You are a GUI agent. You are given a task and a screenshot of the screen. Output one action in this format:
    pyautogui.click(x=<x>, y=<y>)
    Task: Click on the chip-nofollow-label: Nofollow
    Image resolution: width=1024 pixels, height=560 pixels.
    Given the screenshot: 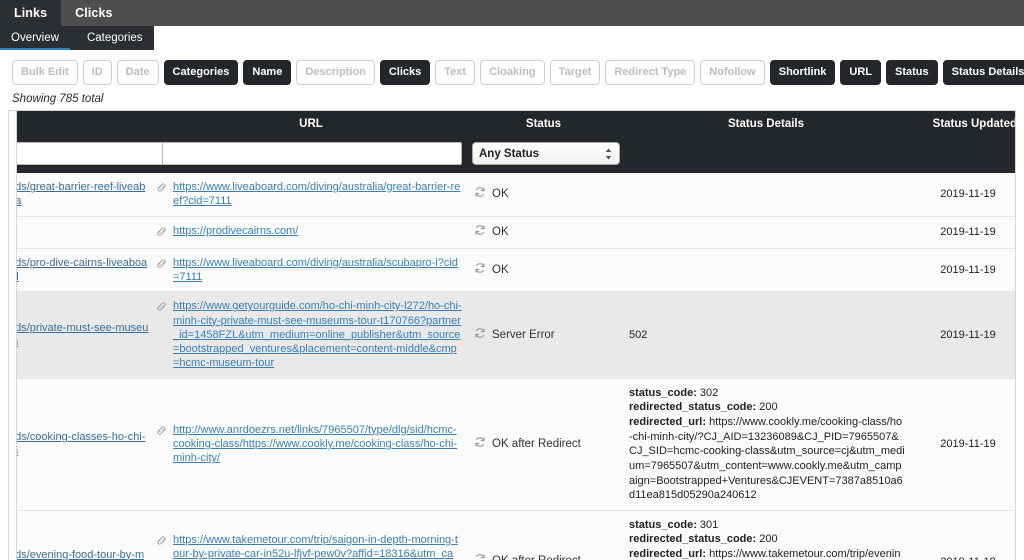 What is the action you would take?
    pyautogui.click(x=732, y=71)
    